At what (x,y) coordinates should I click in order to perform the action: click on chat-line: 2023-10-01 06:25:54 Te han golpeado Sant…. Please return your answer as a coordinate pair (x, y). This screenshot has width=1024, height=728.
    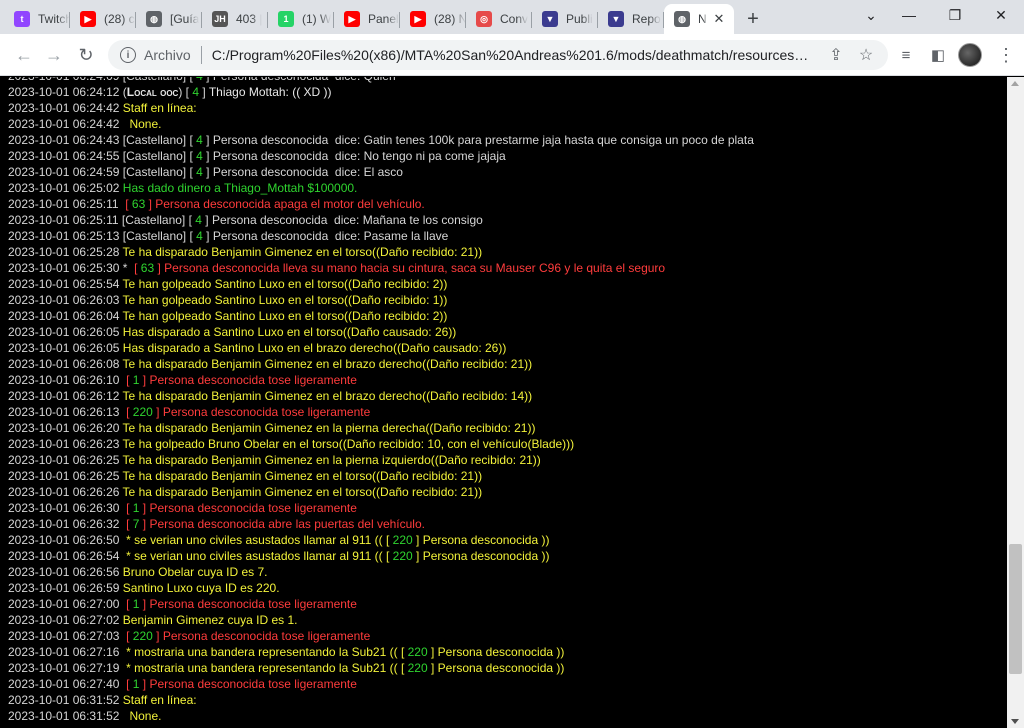
    Looking at the image, I should click on (381, 284).